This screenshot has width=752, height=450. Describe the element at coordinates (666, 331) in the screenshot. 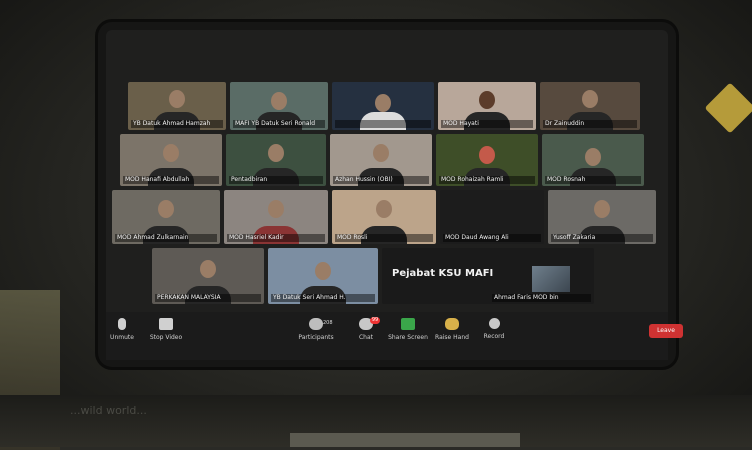

I see `leave-button: Leave` at that location.